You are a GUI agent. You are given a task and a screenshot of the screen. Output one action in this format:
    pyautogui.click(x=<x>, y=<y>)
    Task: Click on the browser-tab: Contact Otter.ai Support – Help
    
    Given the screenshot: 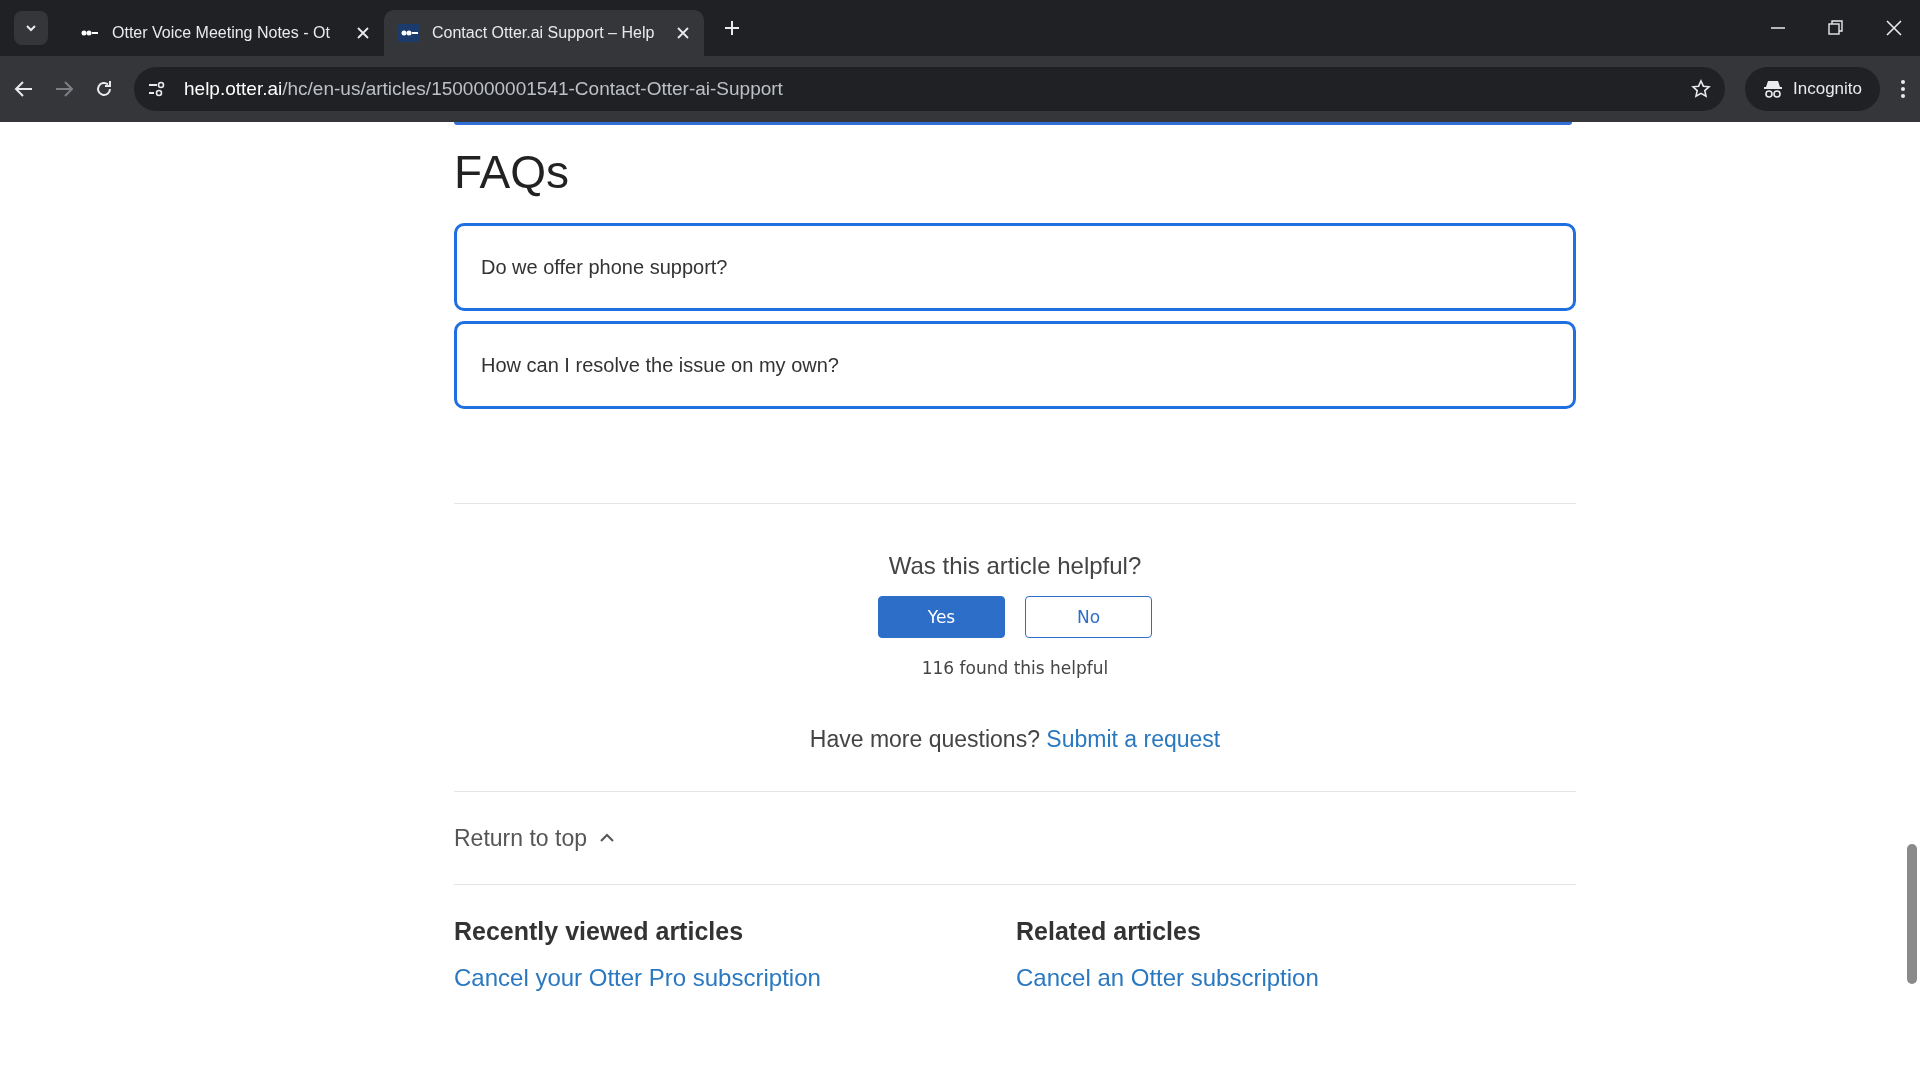 What is the action you would take?
    pyautogui.click(x=544, y=33)
    